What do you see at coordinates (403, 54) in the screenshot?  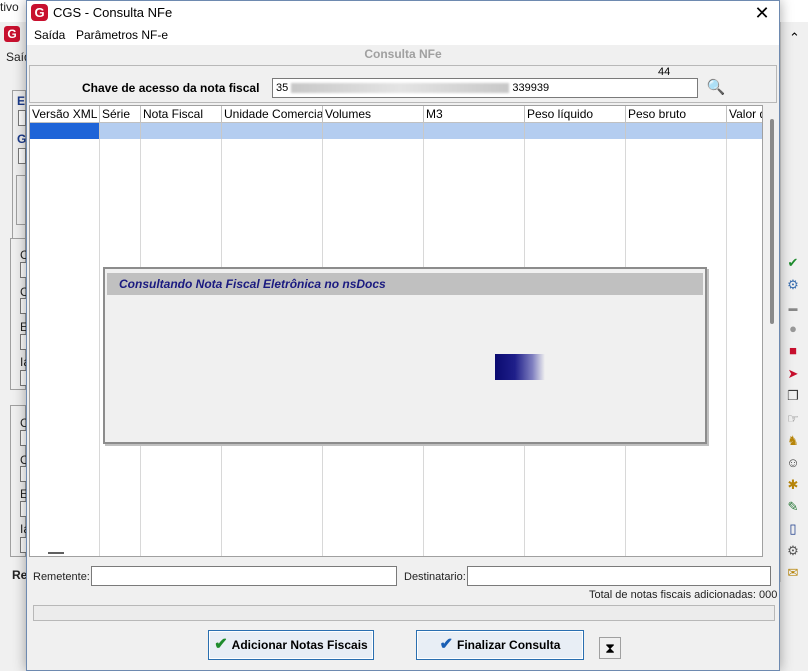 I see `form-caption: Consulta NFe` at bounding box center [403, 54].